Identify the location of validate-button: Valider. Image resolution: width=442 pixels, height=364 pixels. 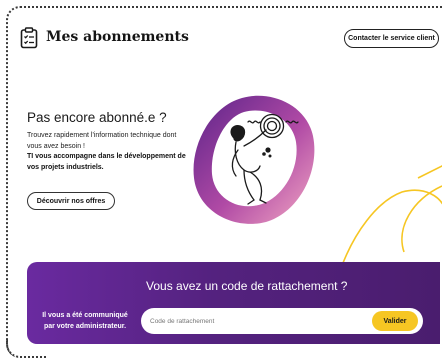
(395, 321).